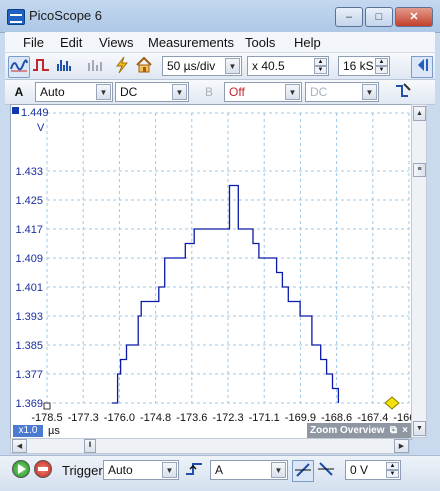 The width and height of the screenshot is (440, 491). What do you see at coordinates (152, 92) in the screenshot?
I see `channel-a-coupling-select: DC ▼` at bounding box center [152, 92].